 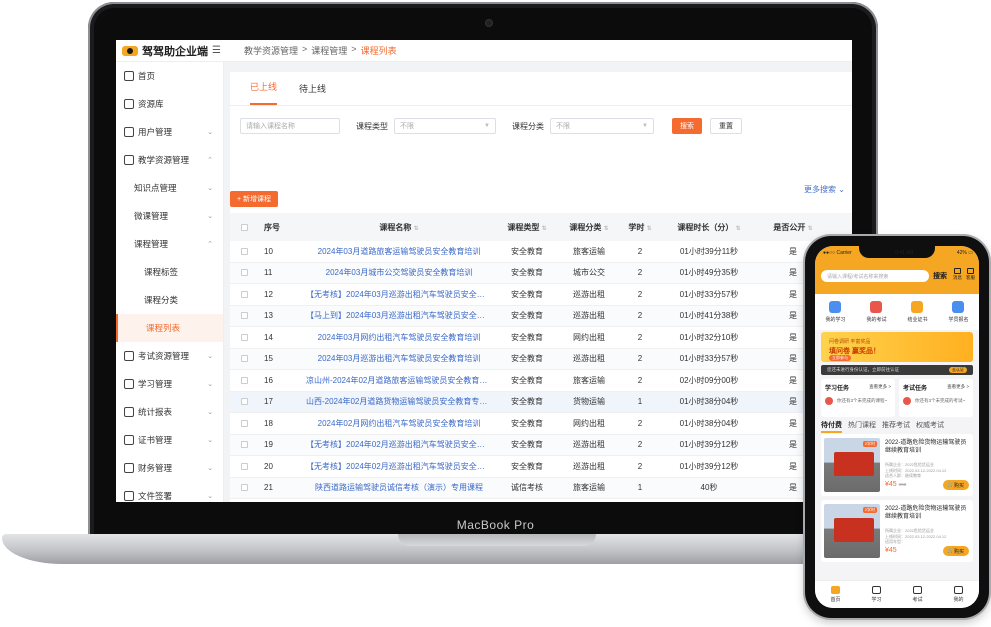 I want to click on course-name-input: 请输入课程名称, so click(x=290, y=126).